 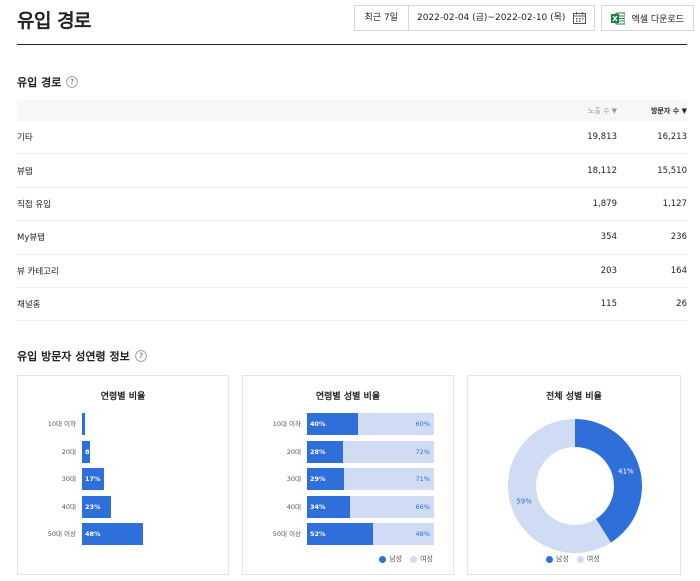 I want to click on age-bar-row: 10대 이하, so click(x=123, y=424).